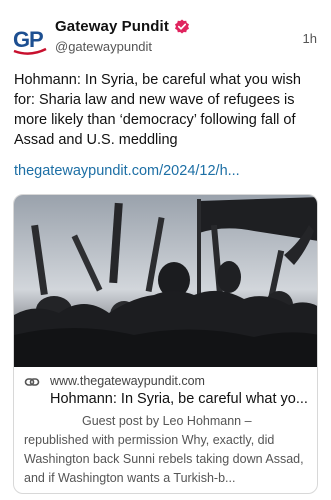  Describe the element at coordinates (112, 26) in the screenshot. I see `account-name: Gateway Pundit` at that location.